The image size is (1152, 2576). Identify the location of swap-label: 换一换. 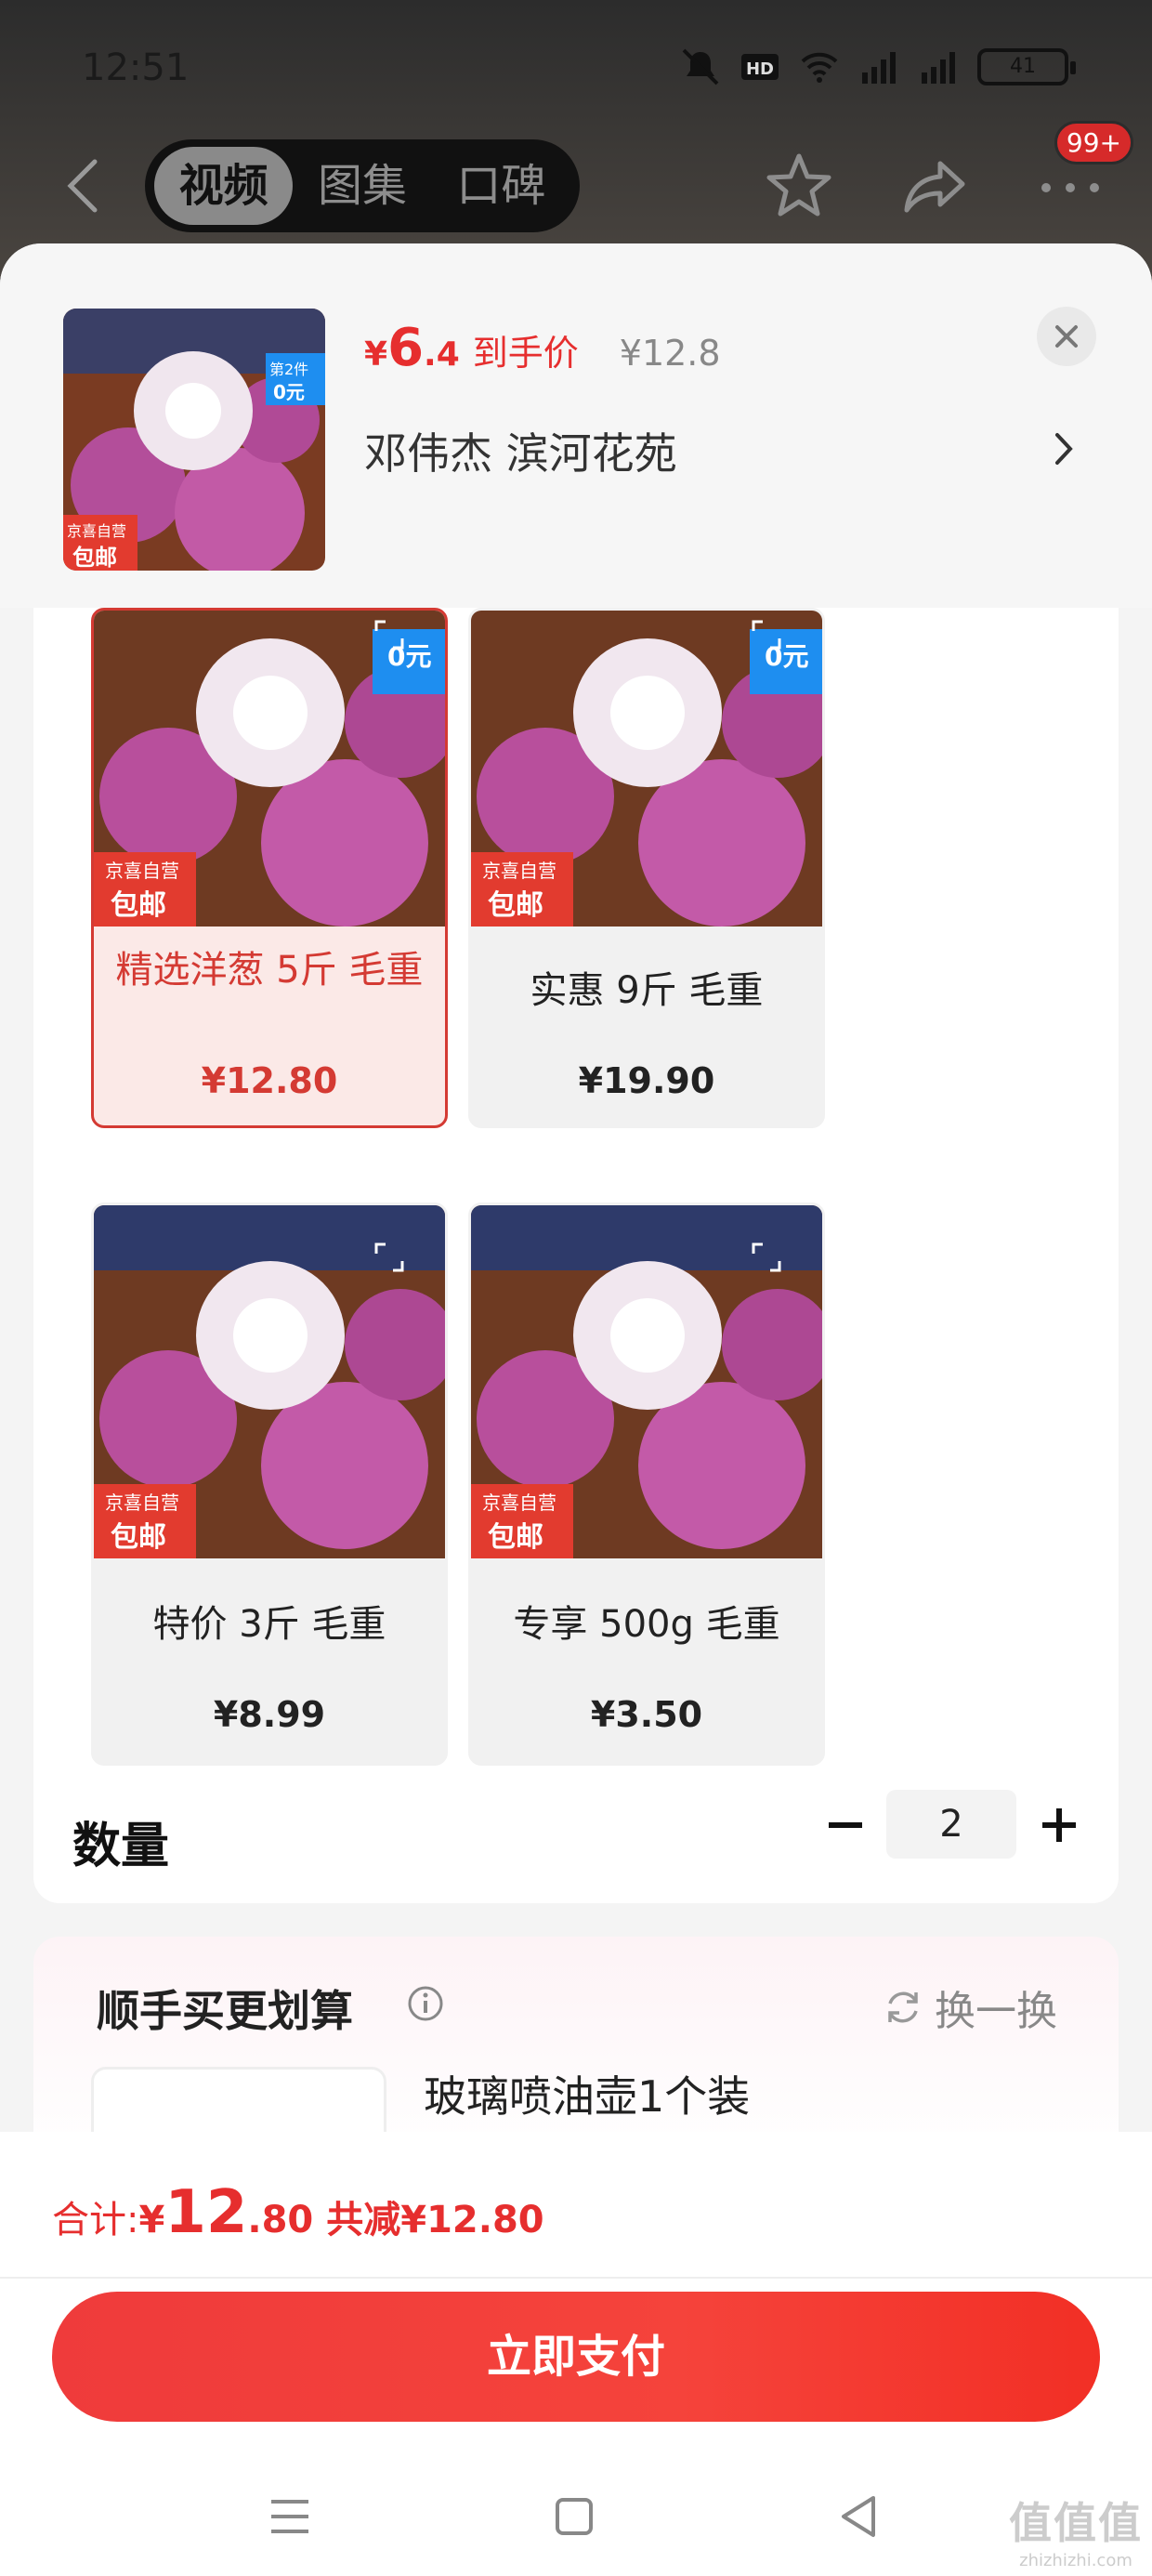
(996, 2011).